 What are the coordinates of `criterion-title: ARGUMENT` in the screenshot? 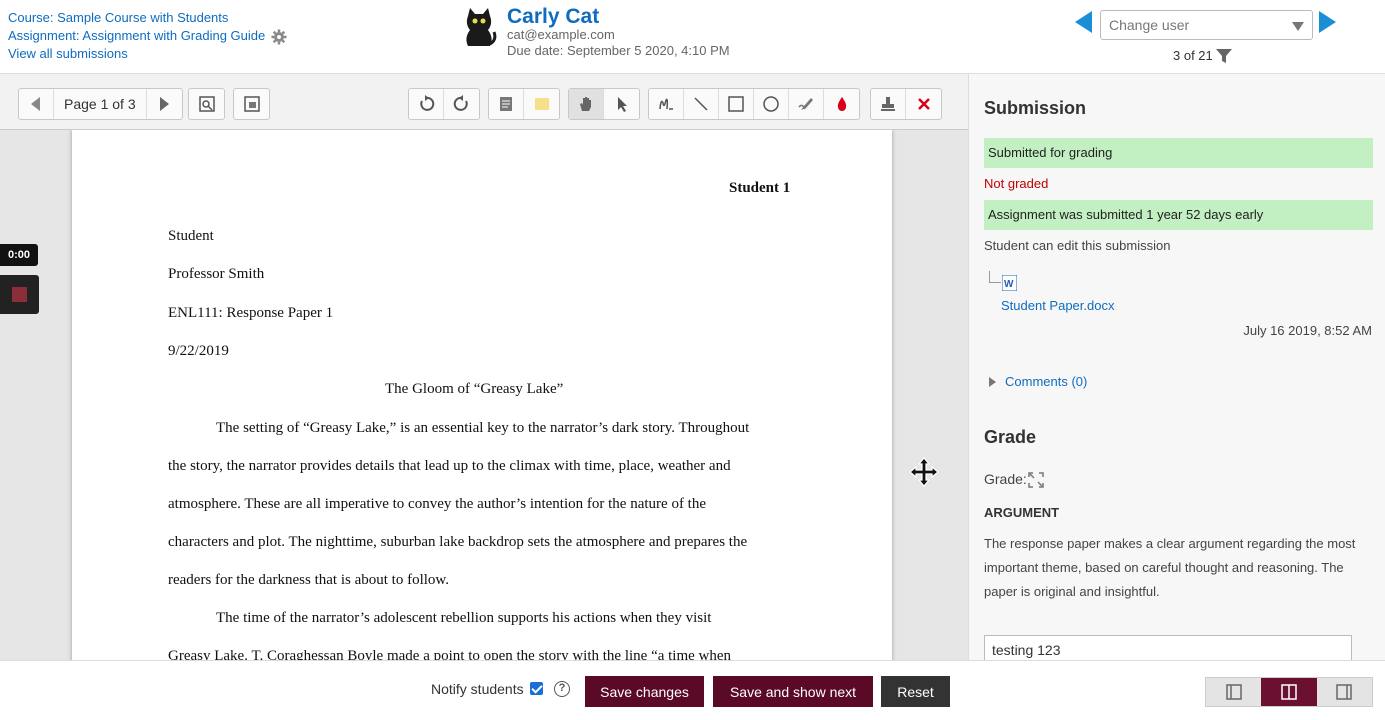 It's located at (1022, 512).